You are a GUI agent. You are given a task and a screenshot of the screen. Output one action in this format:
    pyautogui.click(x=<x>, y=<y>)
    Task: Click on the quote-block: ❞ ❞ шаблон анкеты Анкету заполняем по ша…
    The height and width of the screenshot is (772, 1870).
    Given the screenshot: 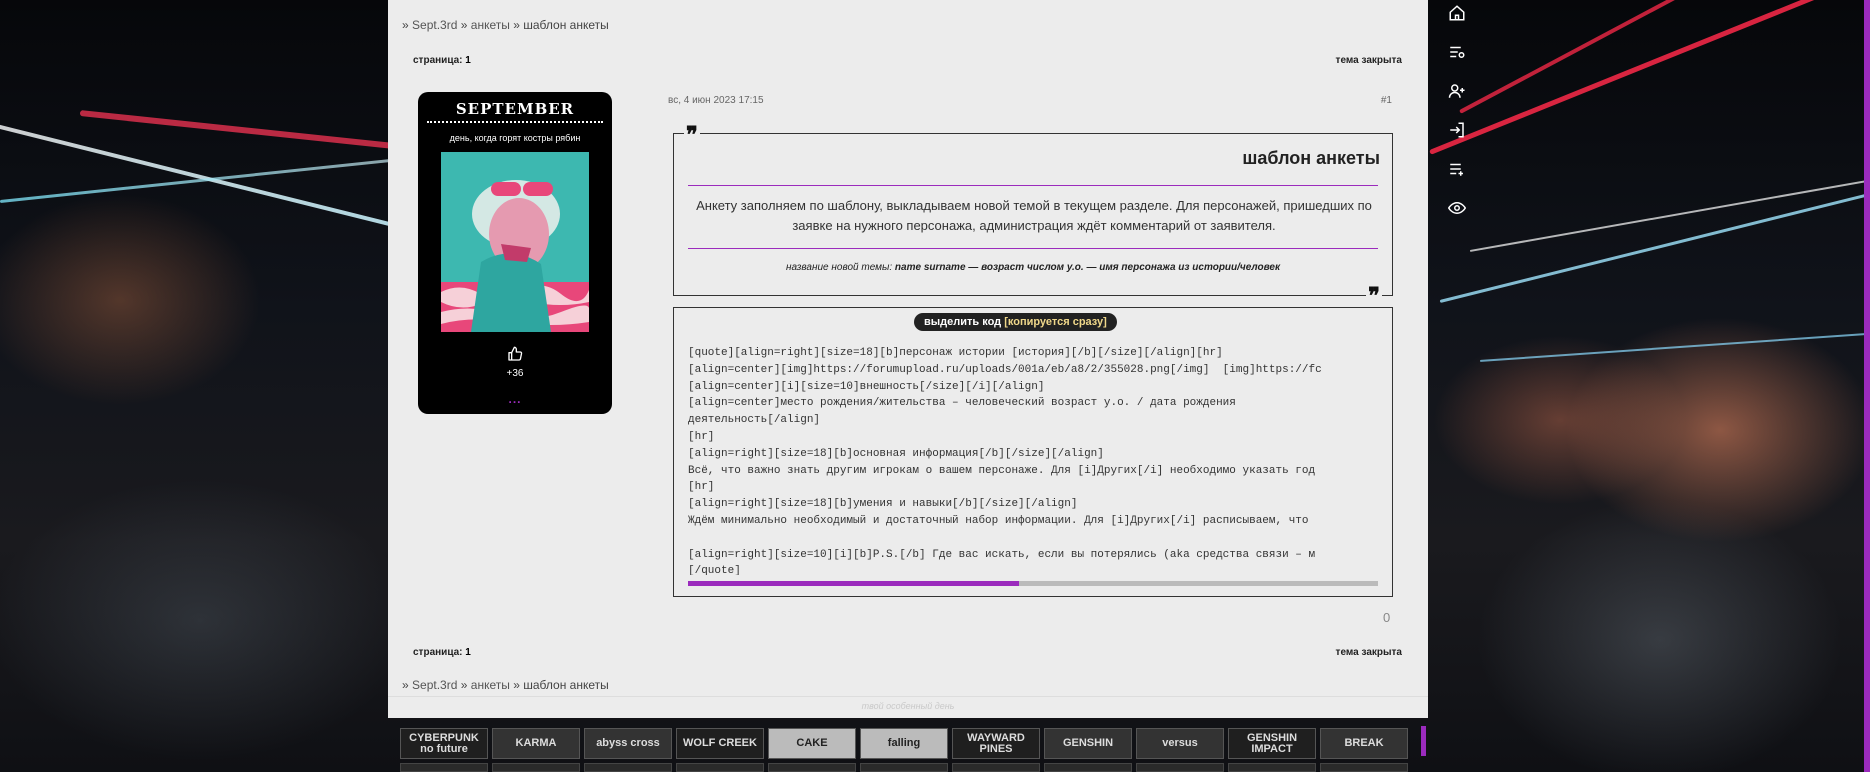 What is the action you would take?
    pyautogui.click(x=1033, y=215)
    